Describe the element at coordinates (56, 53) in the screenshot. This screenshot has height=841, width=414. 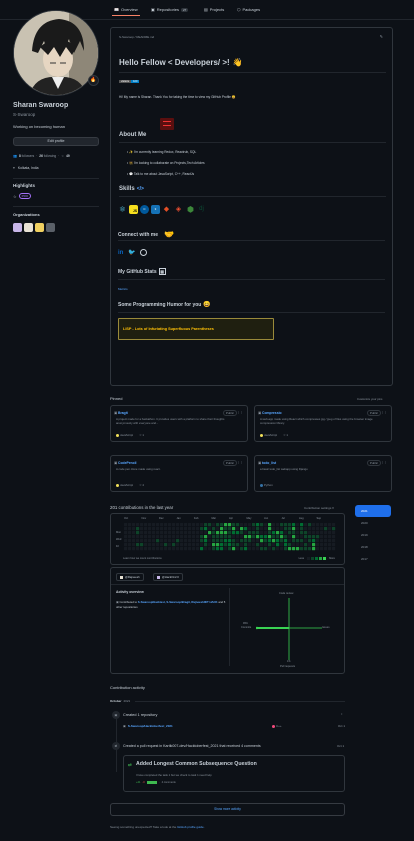
I see `avatar` at that location.